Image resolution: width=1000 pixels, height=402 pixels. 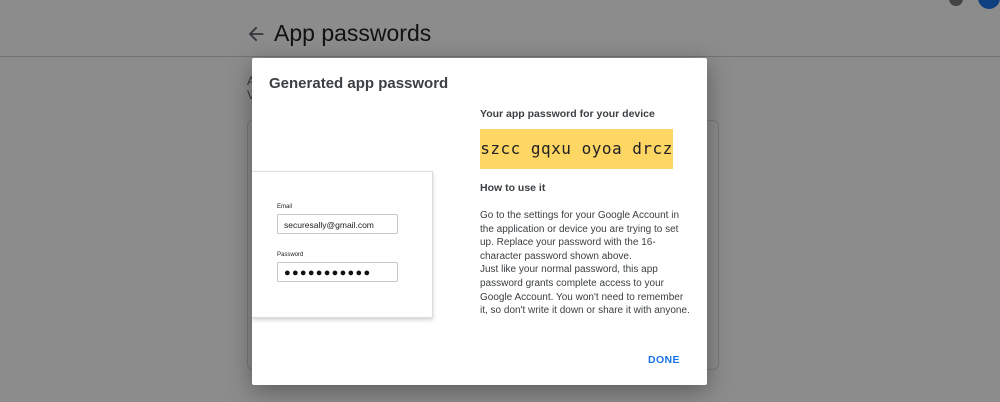 I want to click on password-field: ●●●●●●●●●●●, so click(x=337, y=272).